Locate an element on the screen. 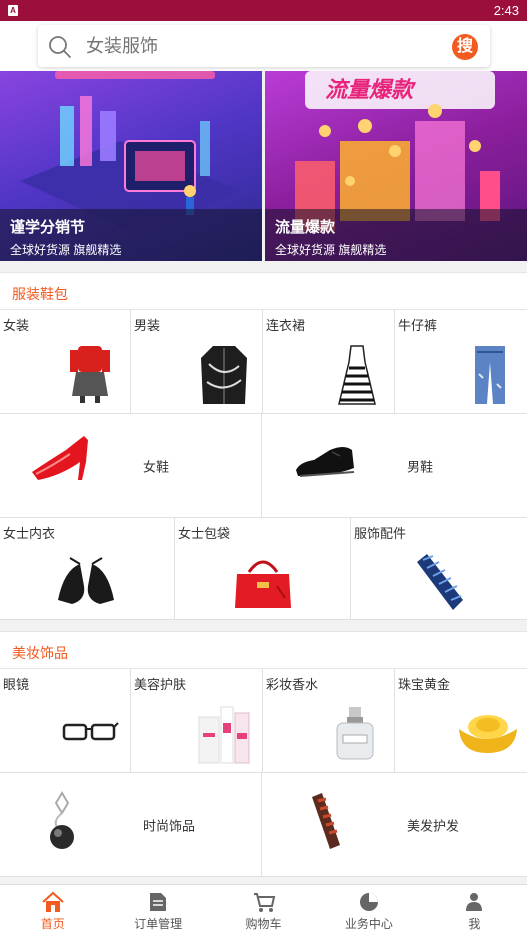 This screenshot has height=936, width=527. black-leather-shoe-image is located at coordinates (325, 462).